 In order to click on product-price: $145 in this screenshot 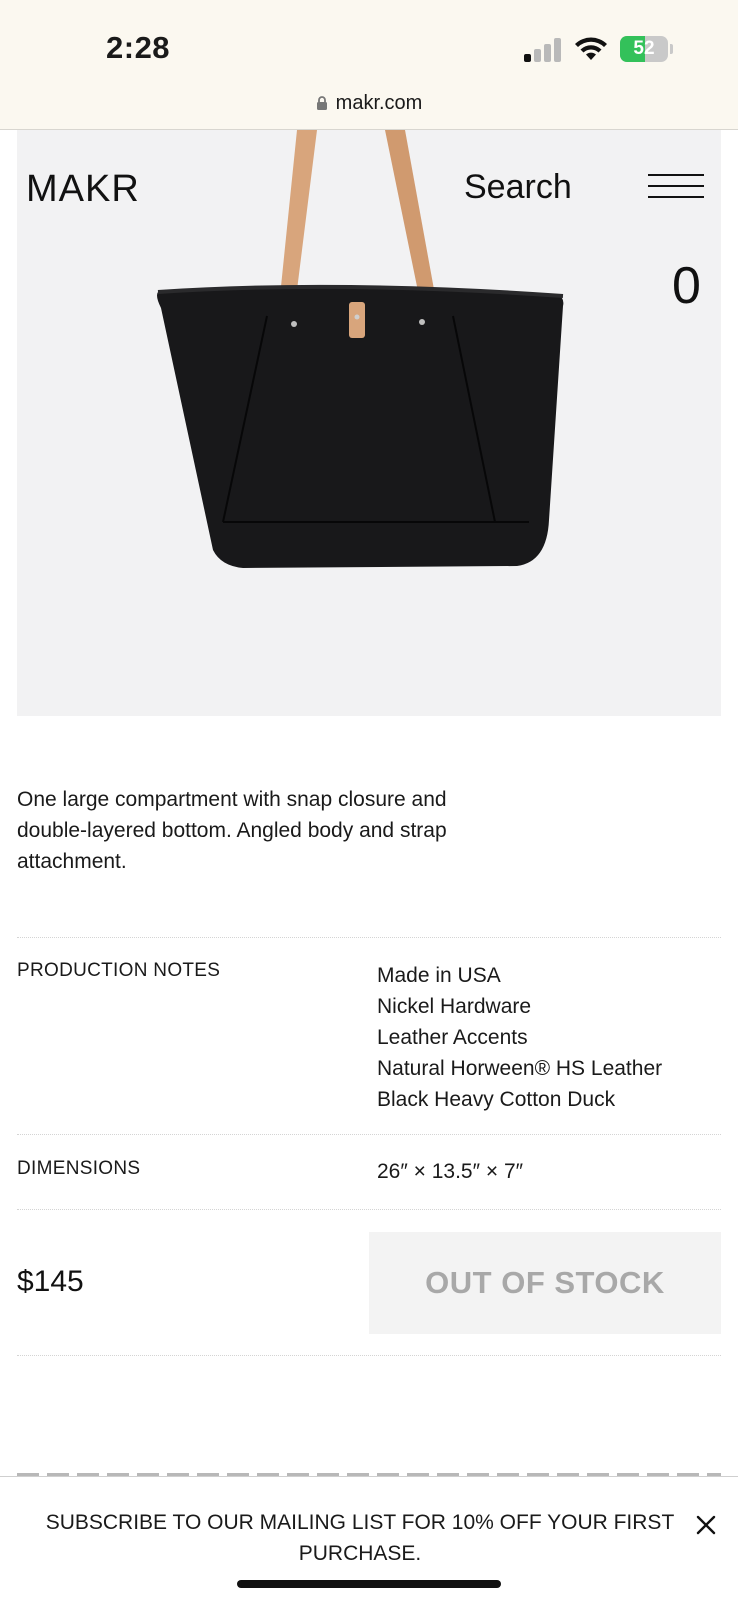, I will do `click(50, 1281)`.